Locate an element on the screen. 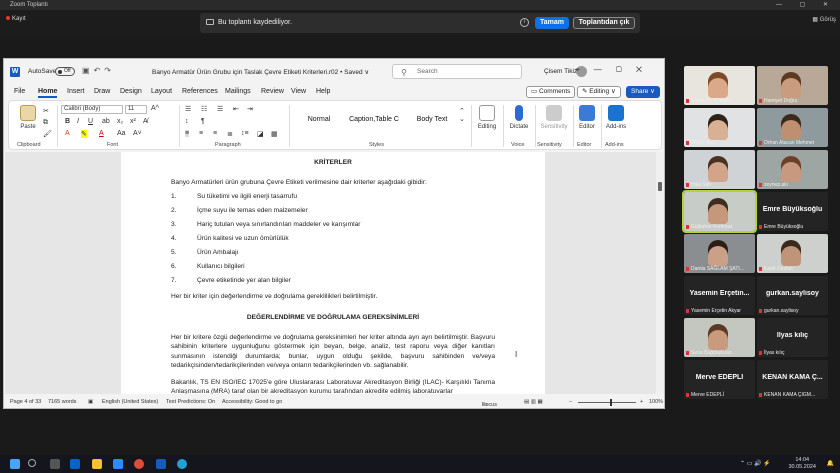  autosave-toggle: Off is located at coordinates (65, 71).